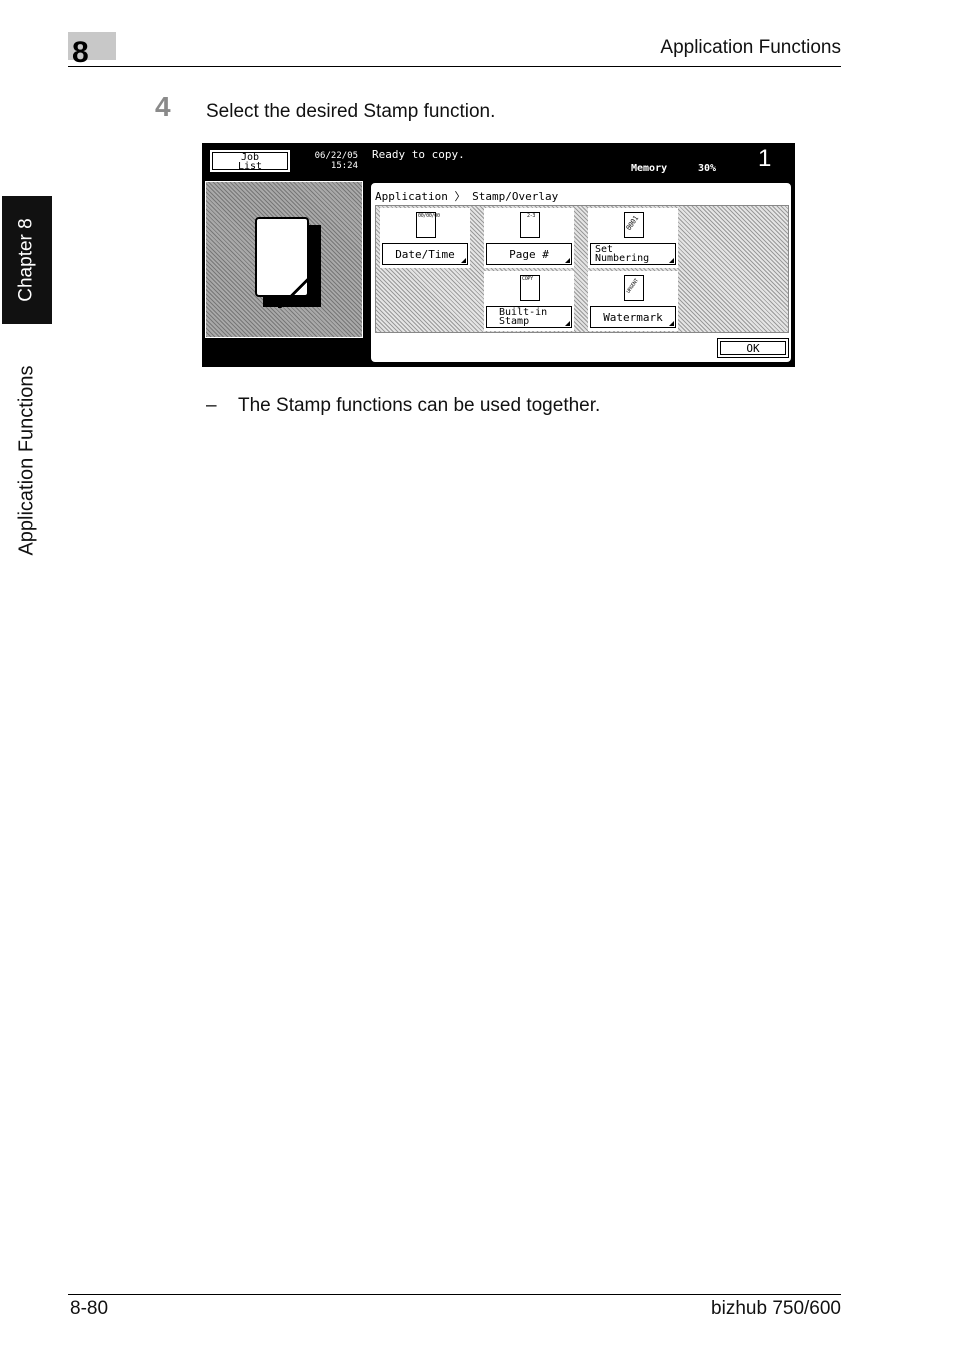  Describe the element at coordinates (634, 225) in the screenshot. I see `set-numbering-doc-icon: 0001` at that location.